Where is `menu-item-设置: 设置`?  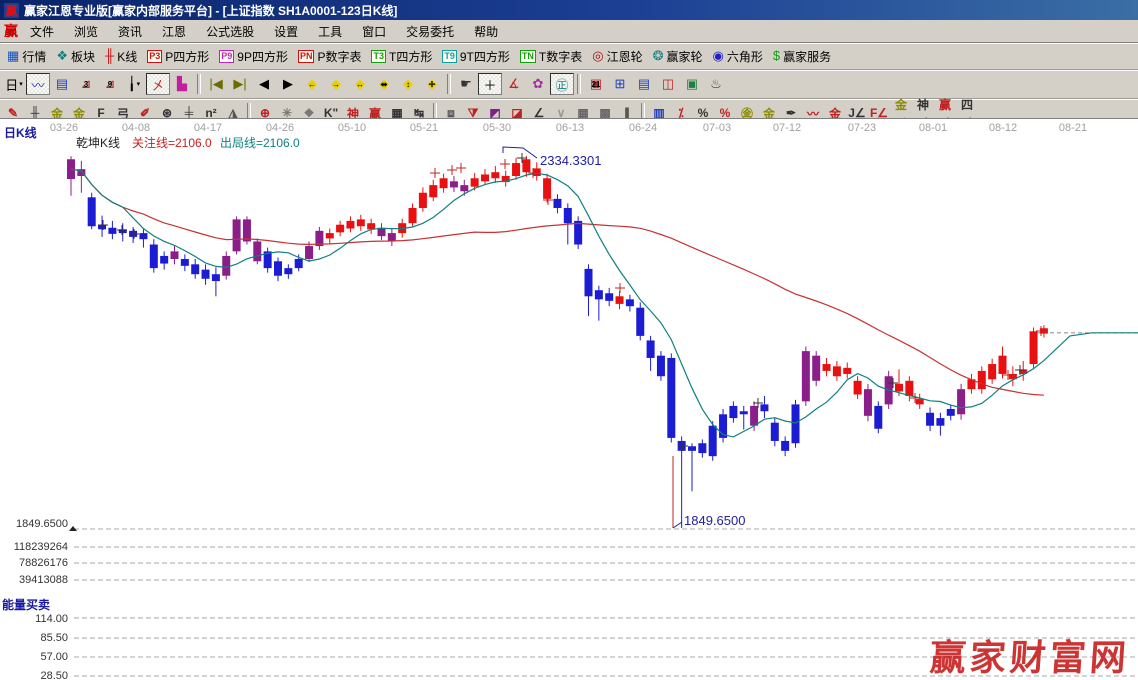
menu-item-设置: 设置 is located at coordinates (286, 31).